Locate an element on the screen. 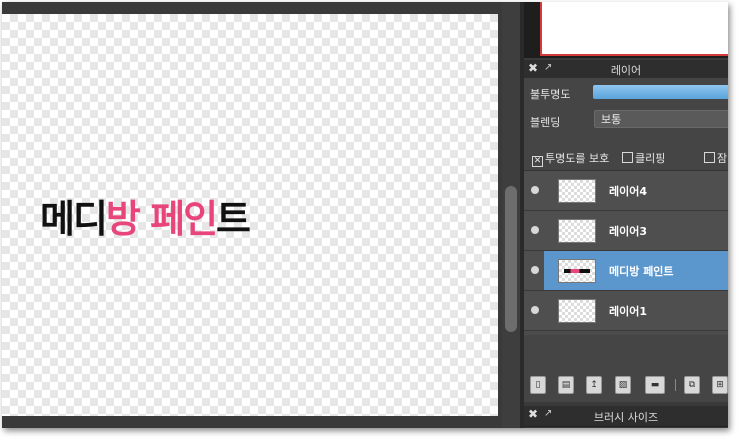  canvas-text-part-2: 방 페인 is located at coordinates (161, 219).